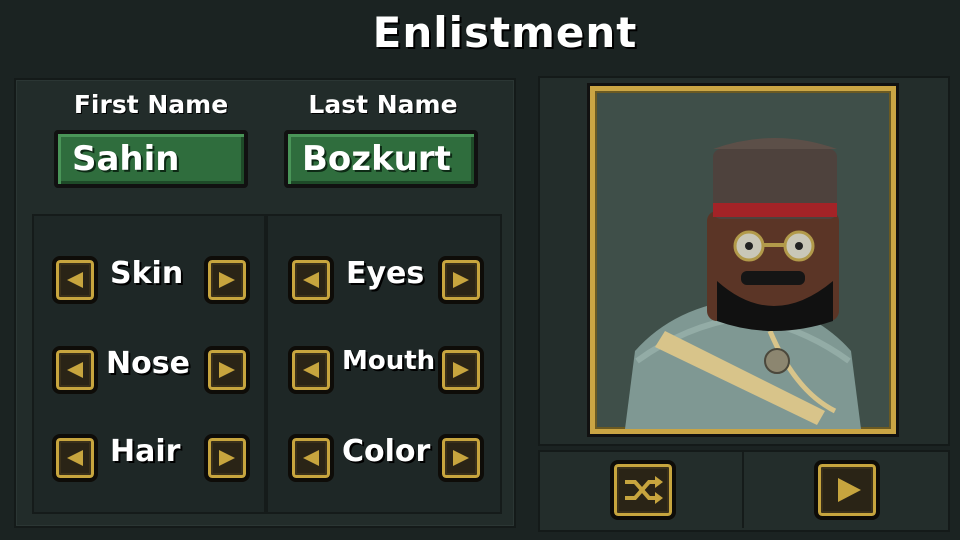  Describe the element at coordinates (386, 451) in the screenshot. I see `color-label: Color` at that location.